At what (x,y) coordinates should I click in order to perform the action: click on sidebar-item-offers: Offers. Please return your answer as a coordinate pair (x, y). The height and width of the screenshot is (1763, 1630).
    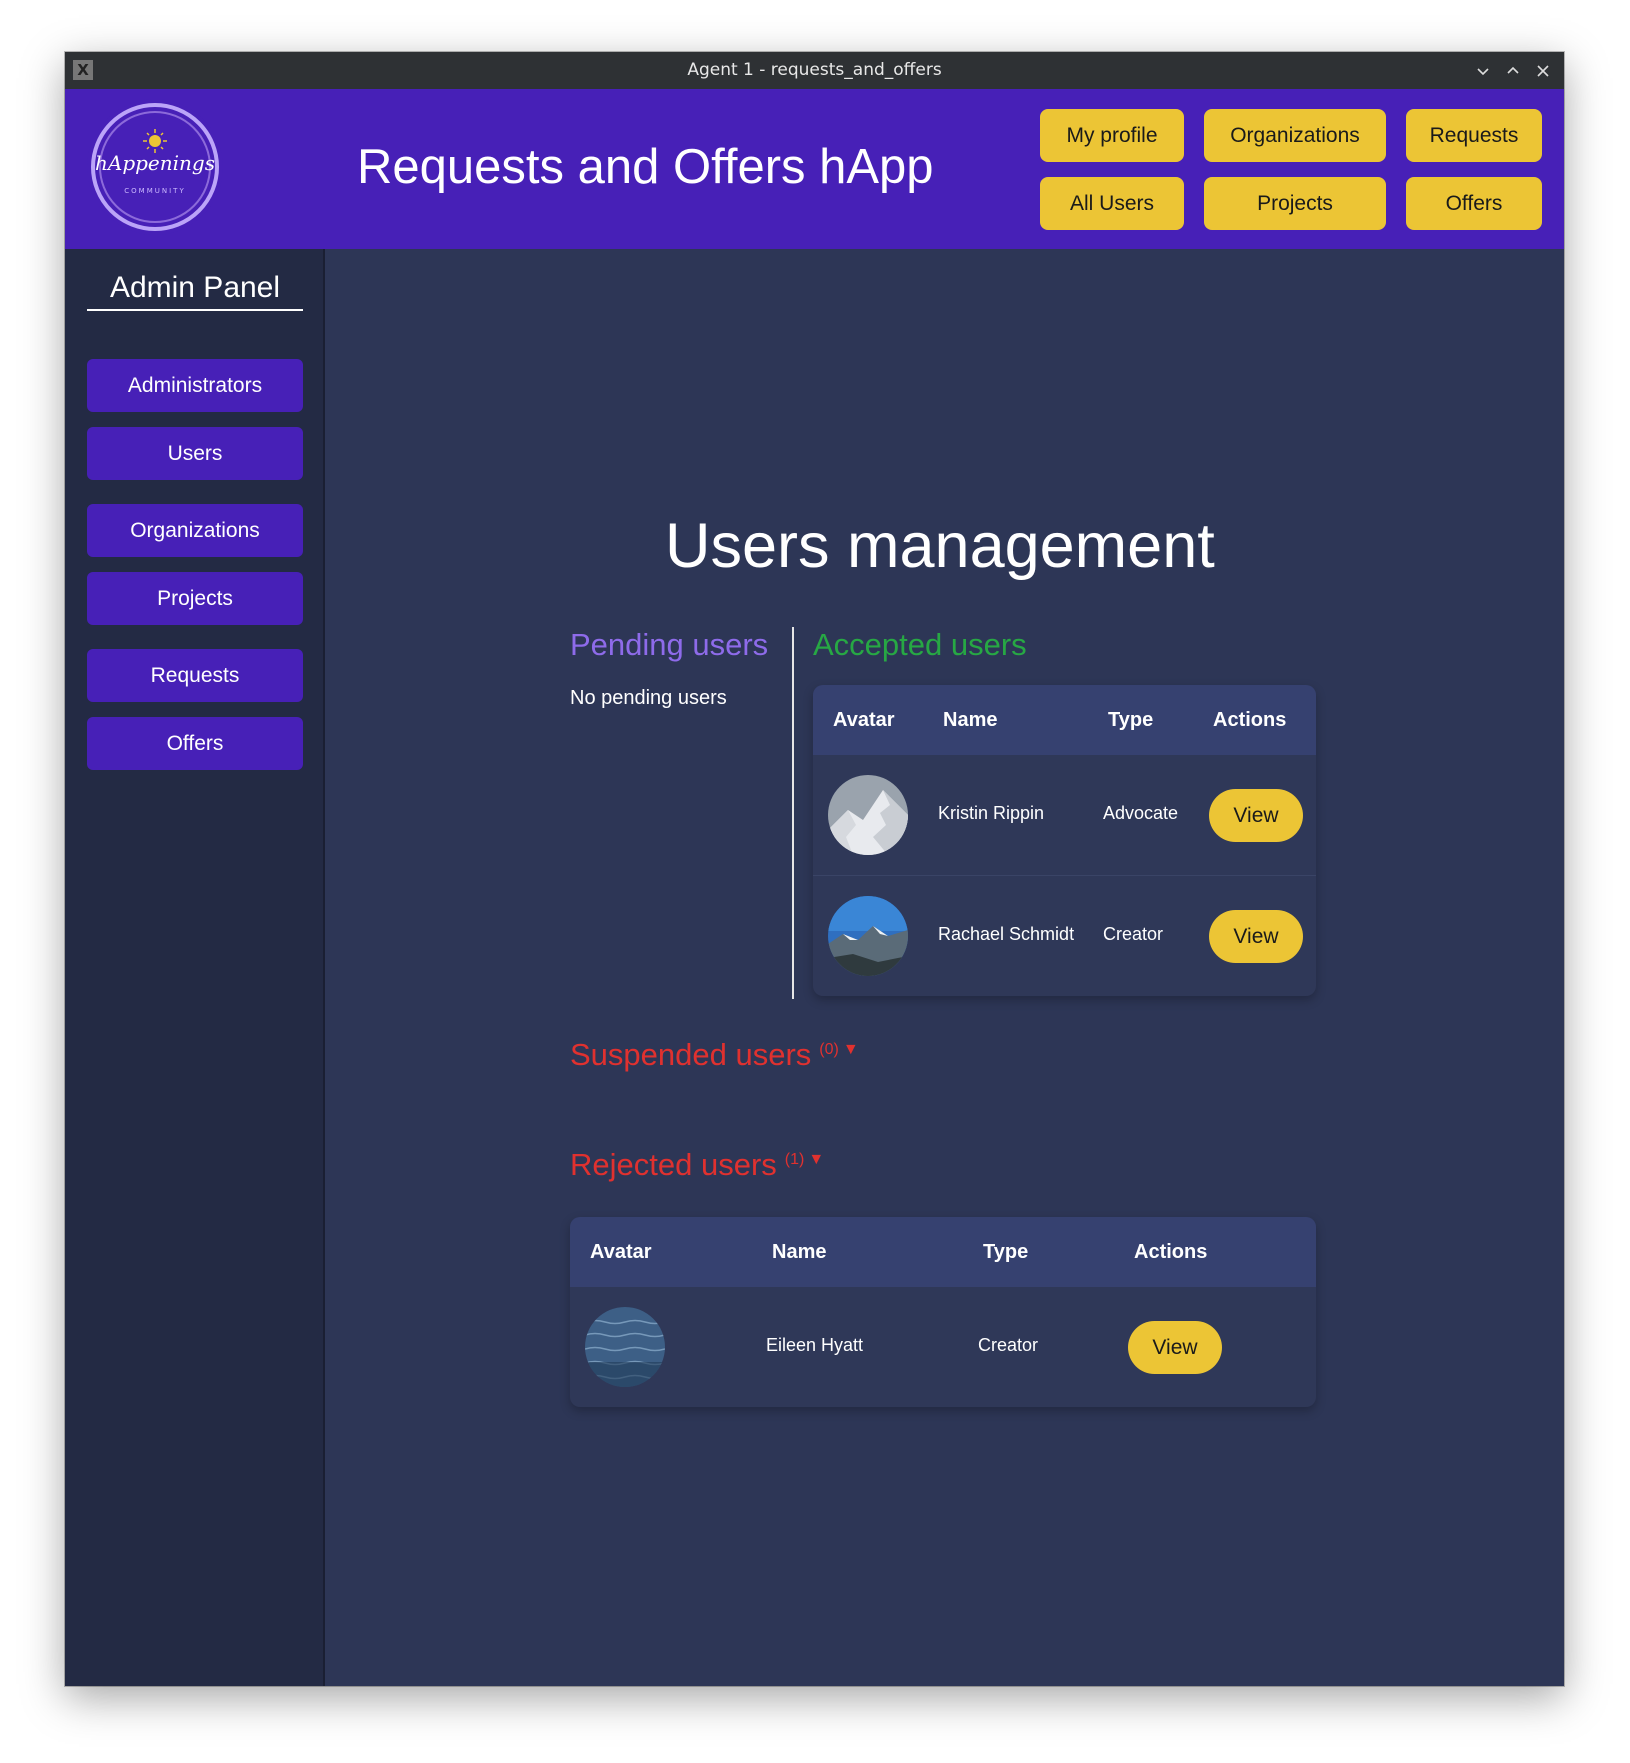
    Looking at the image, I should click on (195, 743).